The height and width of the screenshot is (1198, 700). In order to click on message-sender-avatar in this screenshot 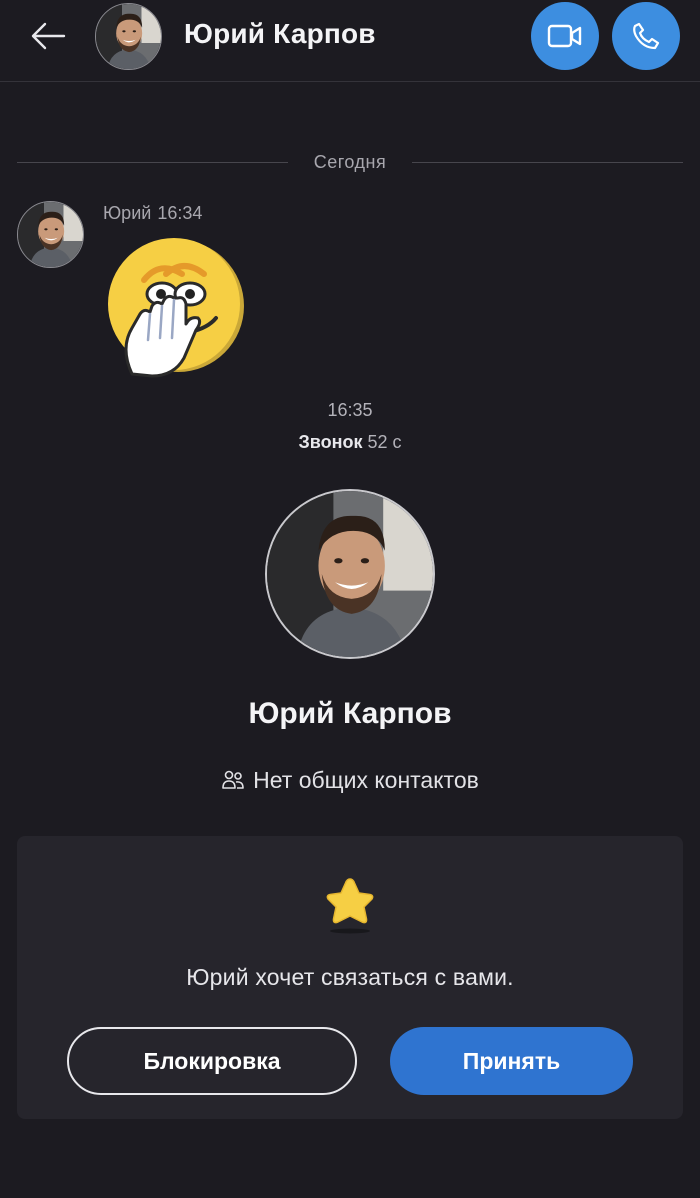, I will do `click(50, 234)`.